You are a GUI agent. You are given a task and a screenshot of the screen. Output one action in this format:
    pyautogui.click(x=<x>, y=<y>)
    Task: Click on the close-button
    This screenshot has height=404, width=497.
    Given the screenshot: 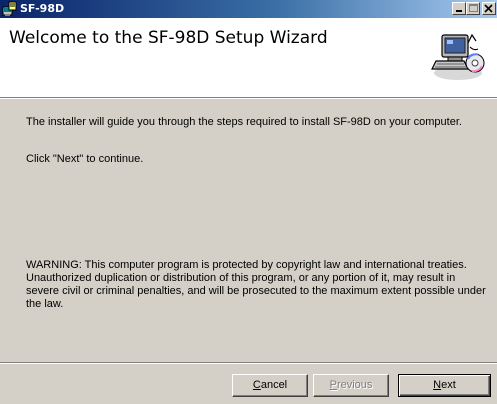 What is the action you would take?
    pyautogui.click(x=489, y=8)
    